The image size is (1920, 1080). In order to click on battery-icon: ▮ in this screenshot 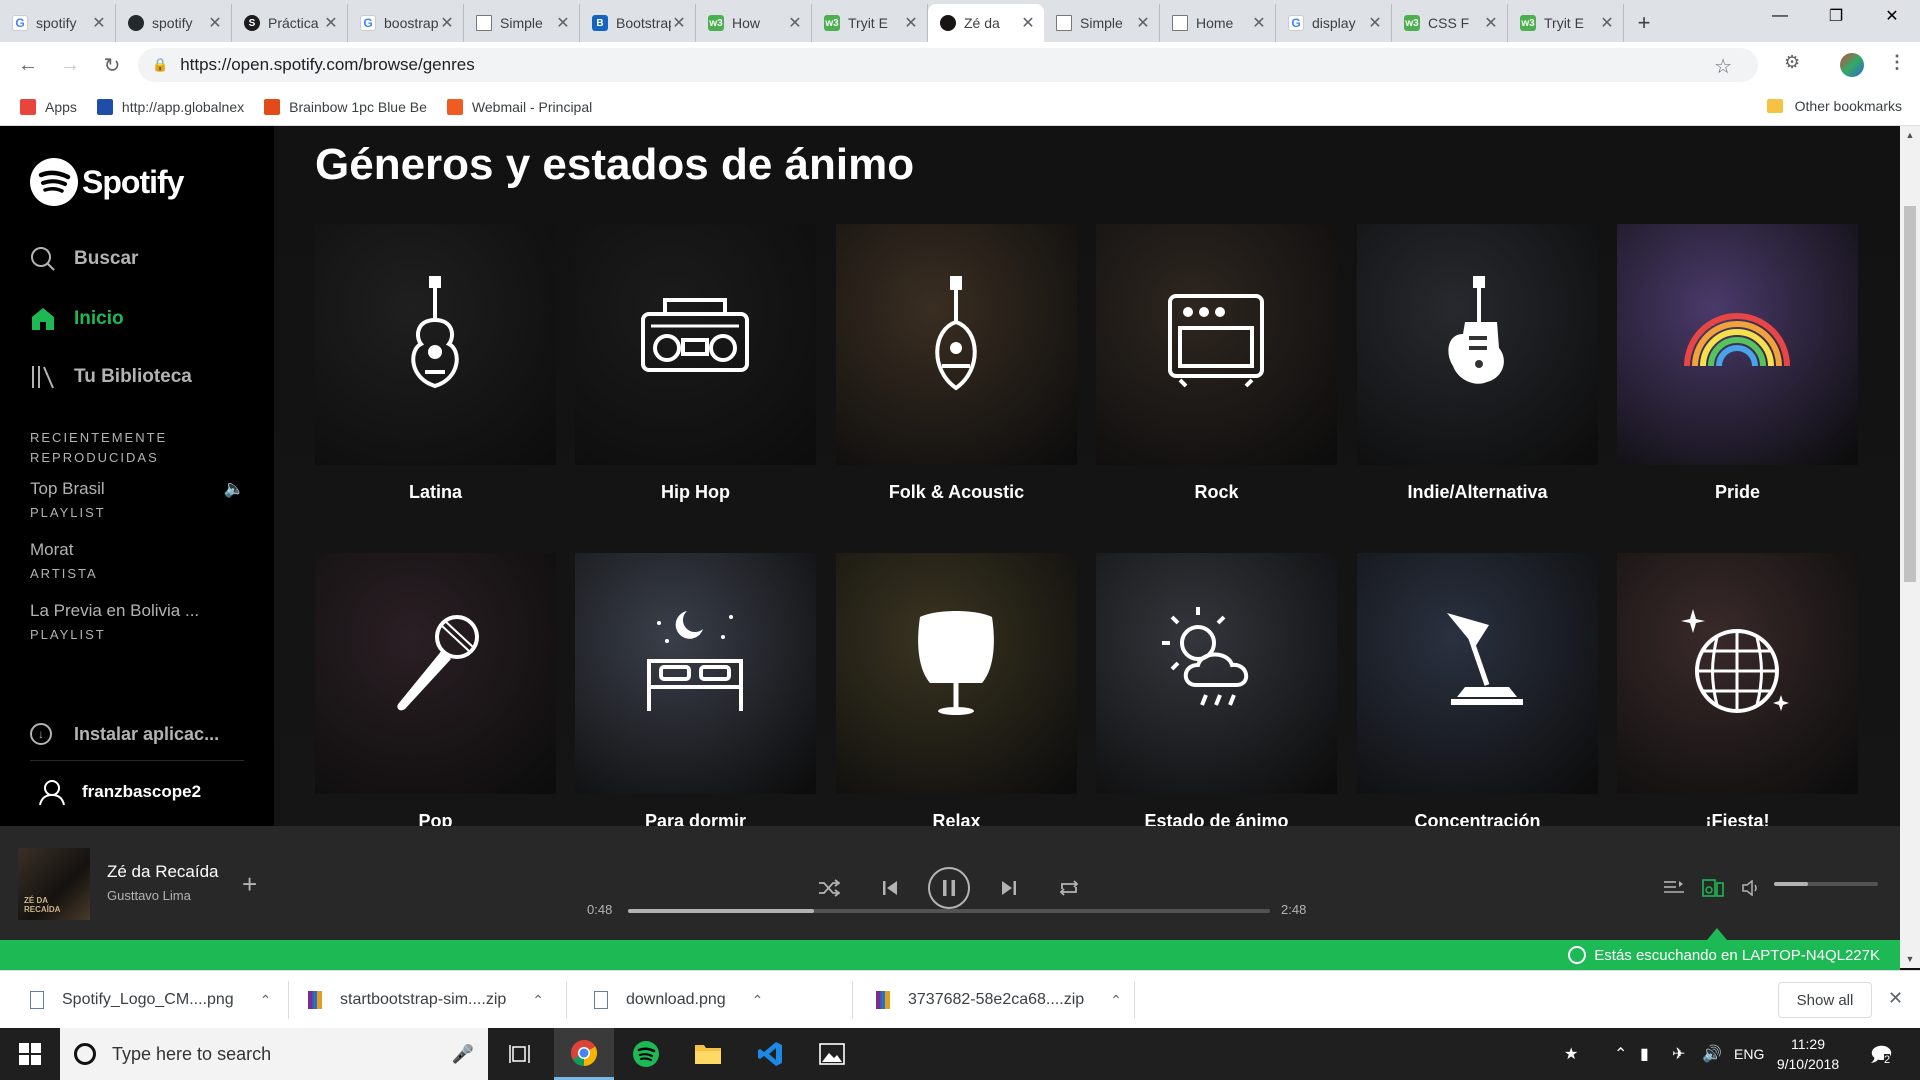, I will do `click(1644, 1054)`.